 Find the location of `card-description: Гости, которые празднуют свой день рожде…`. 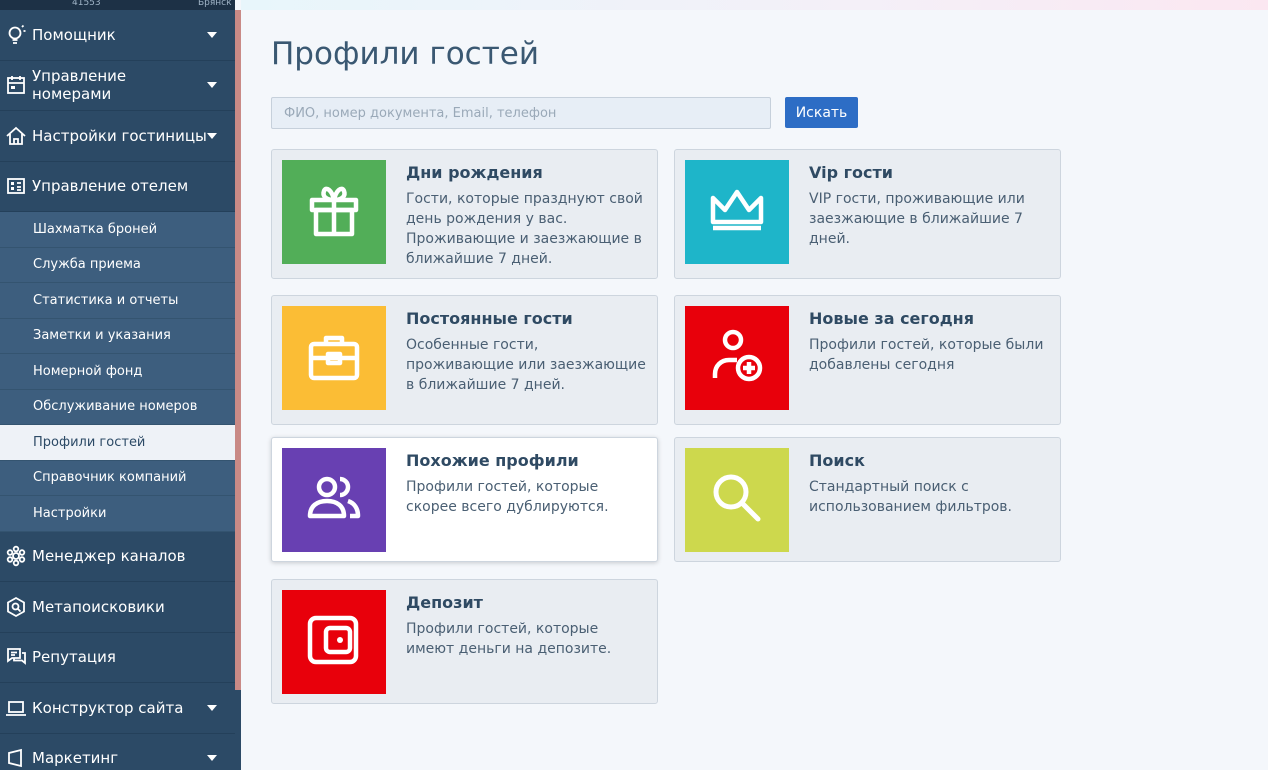

card-description: Гости, которые празднуют свой день рожде… is located at coordinates (524, 229).